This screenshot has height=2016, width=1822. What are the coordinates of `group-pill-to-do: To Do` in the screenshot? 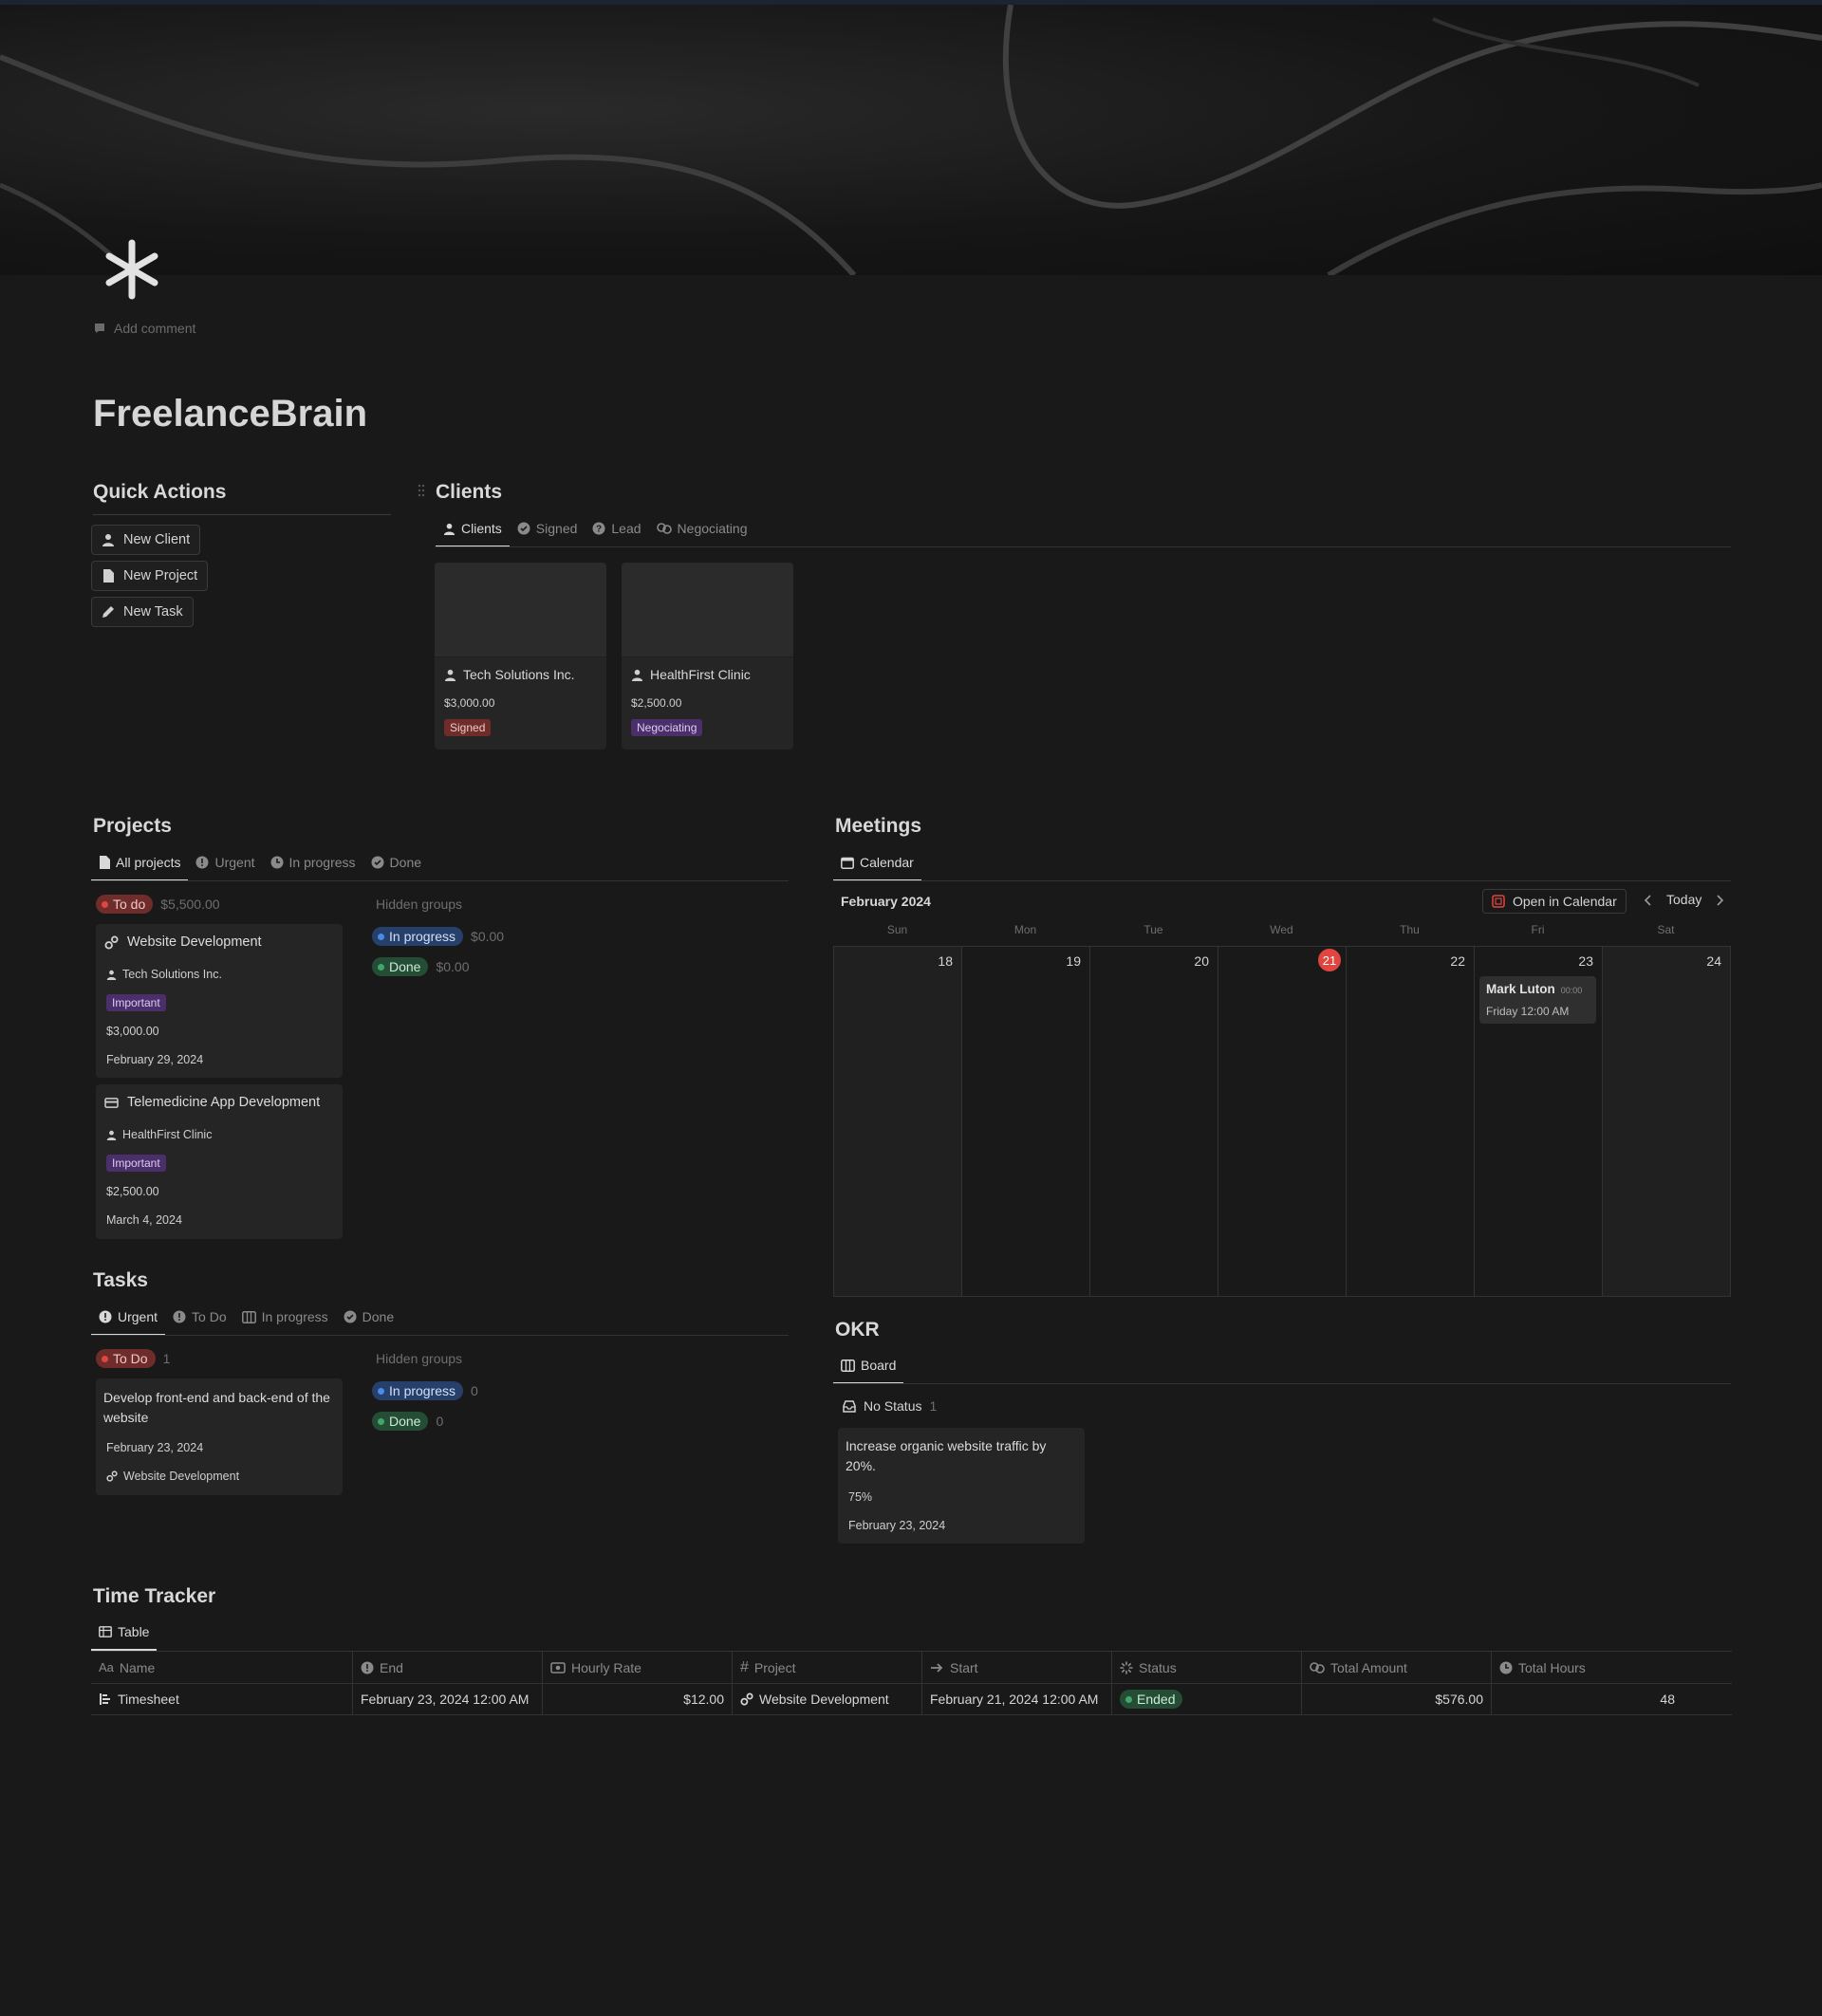 It's located at (126, 1358).